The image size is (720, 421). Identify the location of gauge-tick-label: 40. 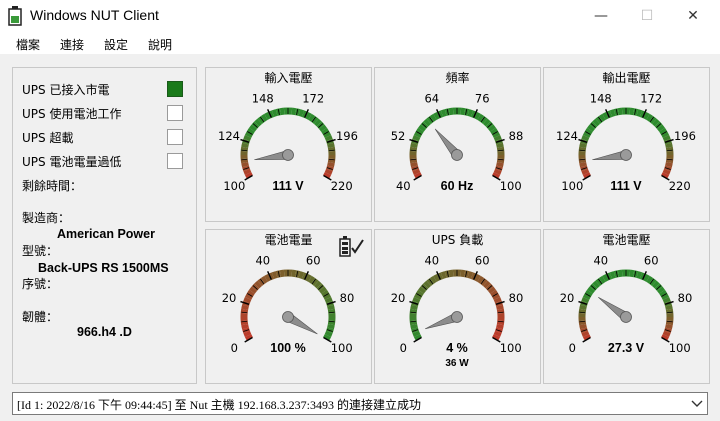
(262, 260).